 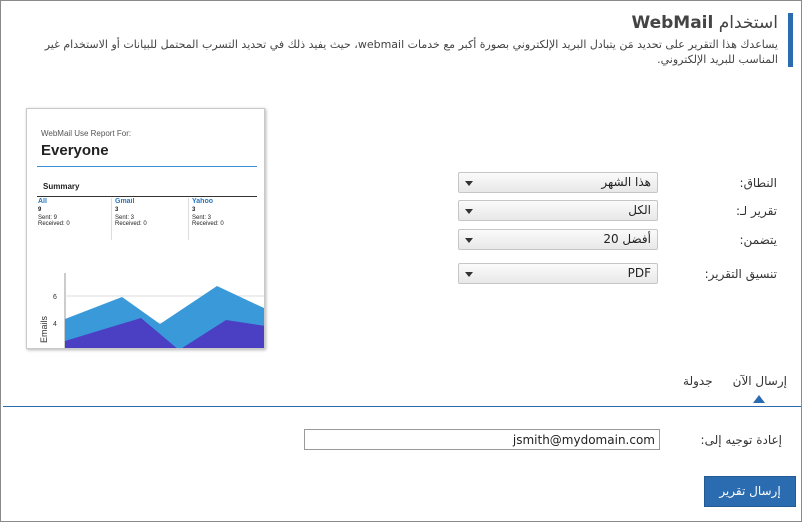 I want to click on scope-select-value: هذا الشهر, so click(x=626, y=182).